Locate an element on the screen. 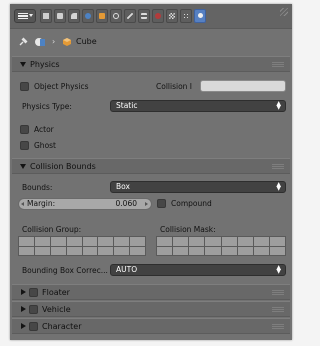 This screenshot has height=346, width=320. vehicle-enable-checkbox is located at coordinates (33, 309).